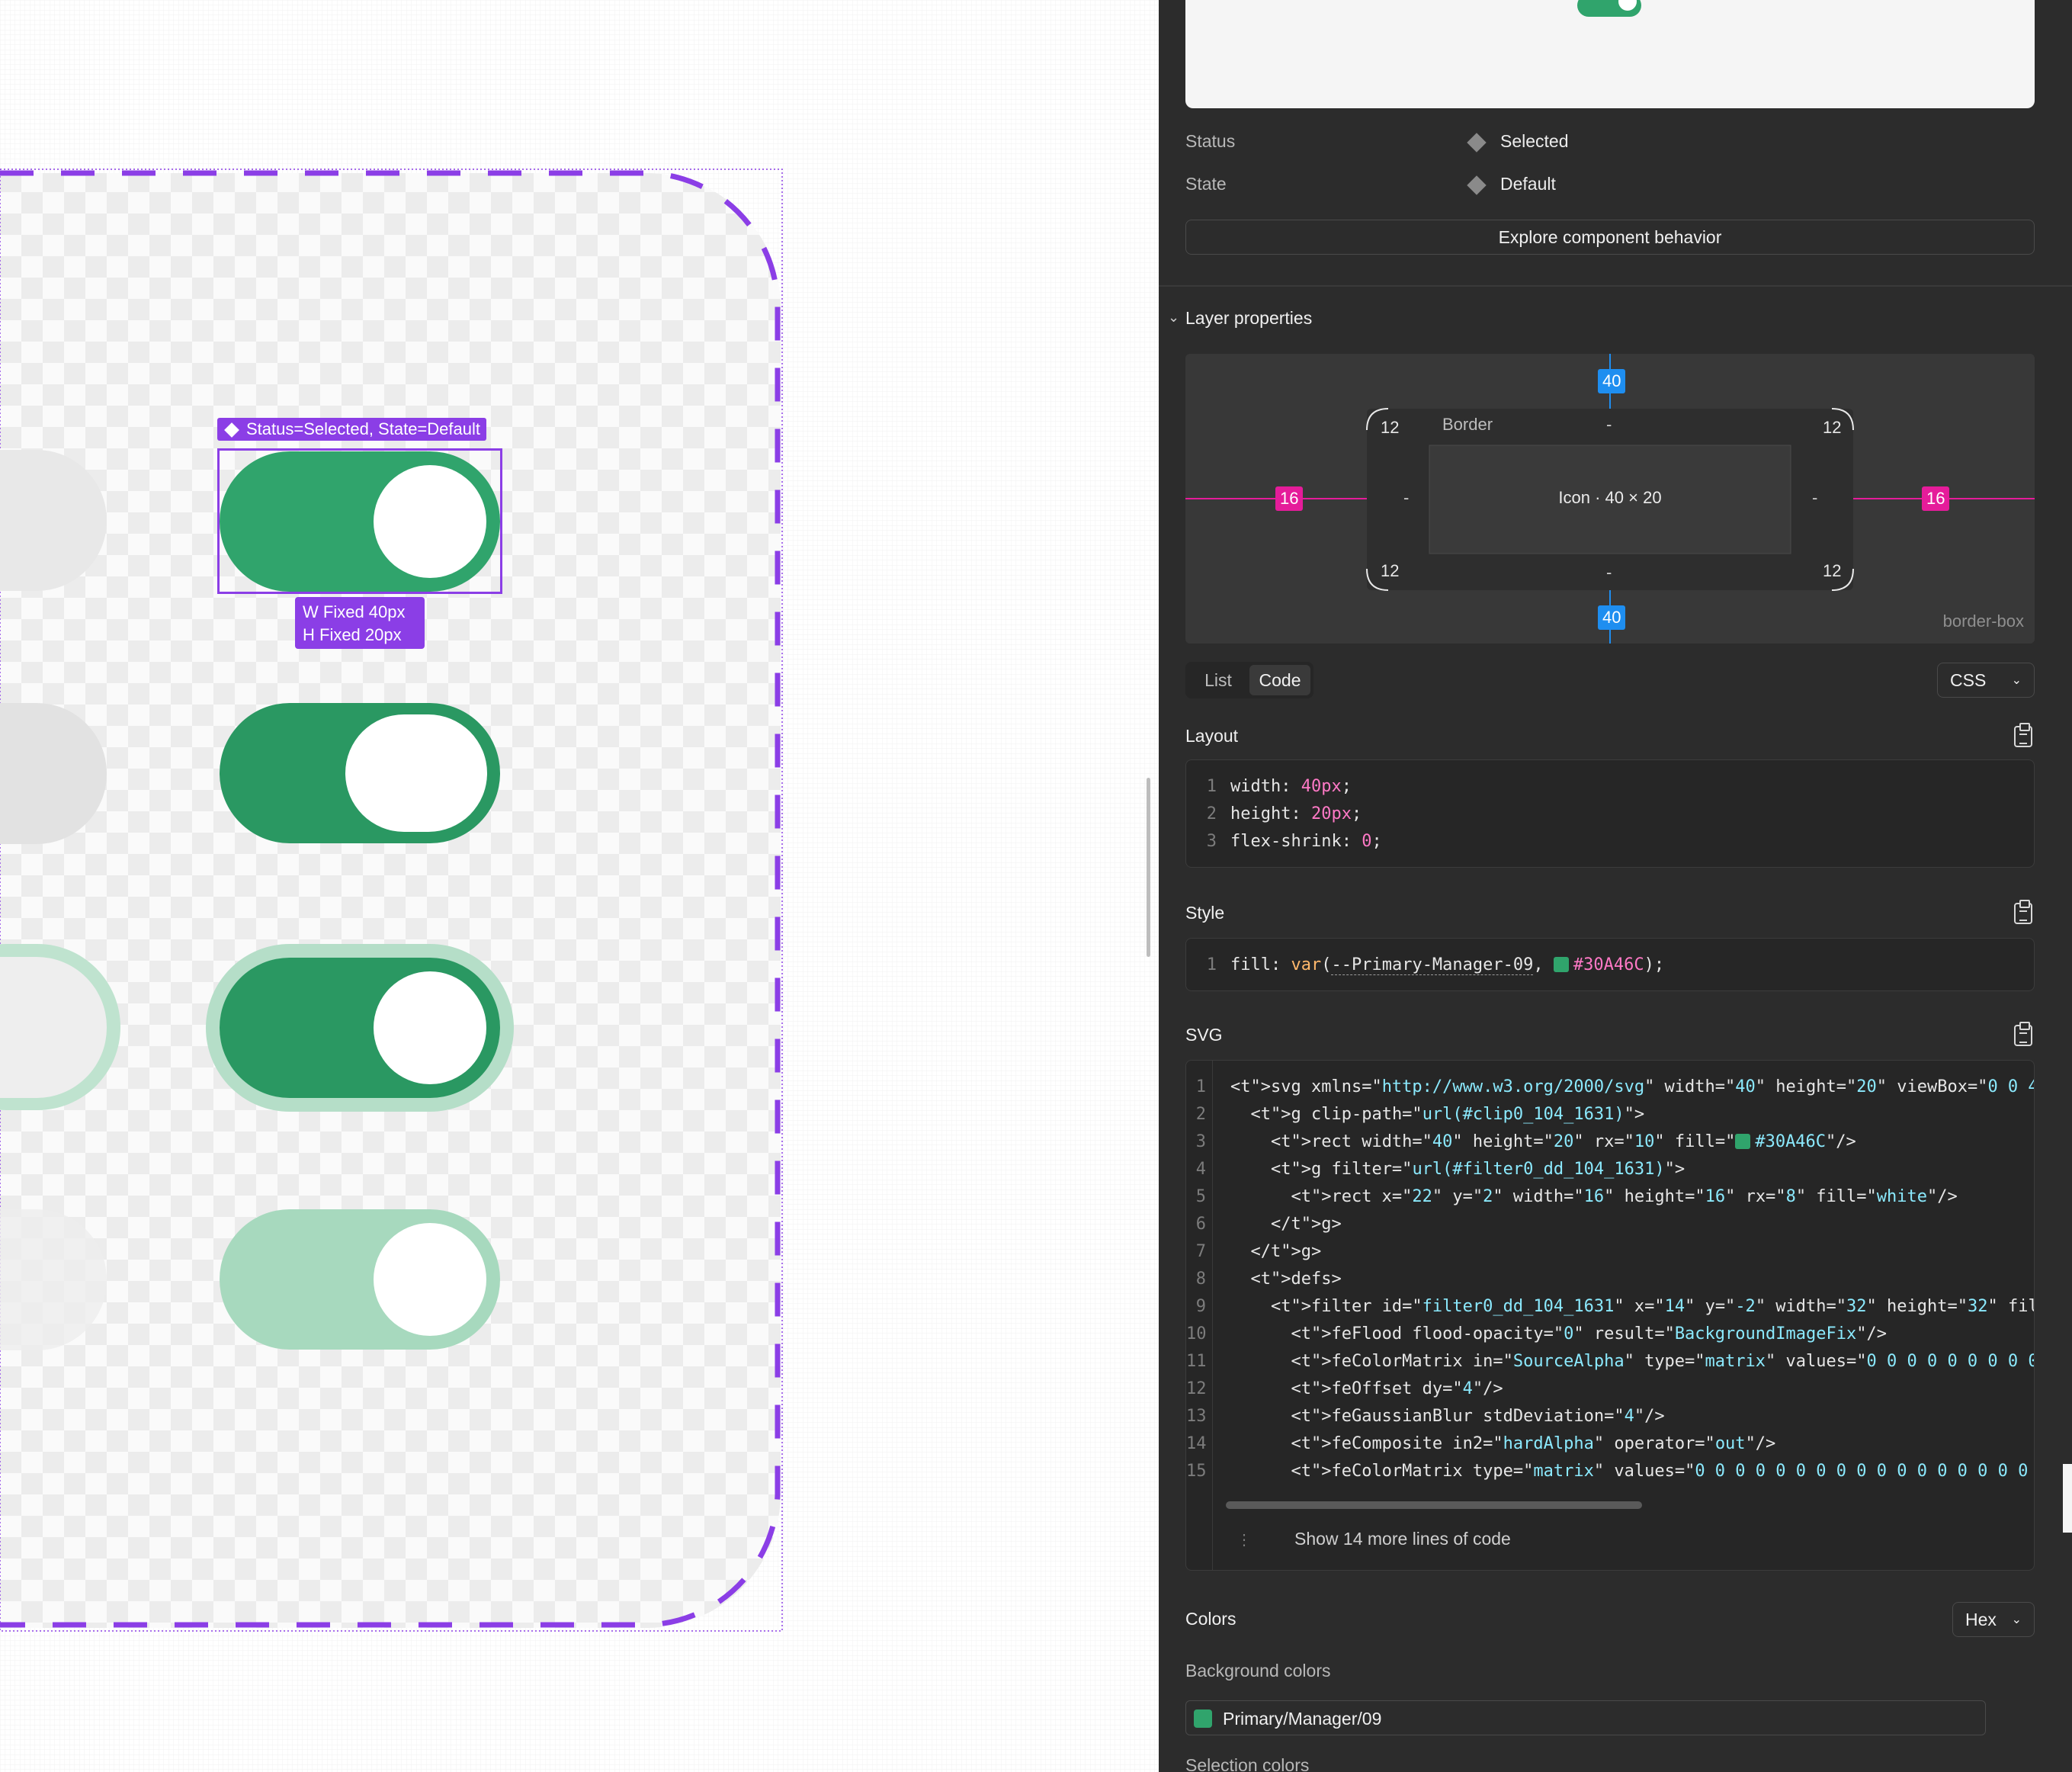  Describe the element at coordinates (1438, 1114) in the screenshot. I see `svg-code-line: <t">g clip-path="url(#clip0_104_1631)">` at that location.